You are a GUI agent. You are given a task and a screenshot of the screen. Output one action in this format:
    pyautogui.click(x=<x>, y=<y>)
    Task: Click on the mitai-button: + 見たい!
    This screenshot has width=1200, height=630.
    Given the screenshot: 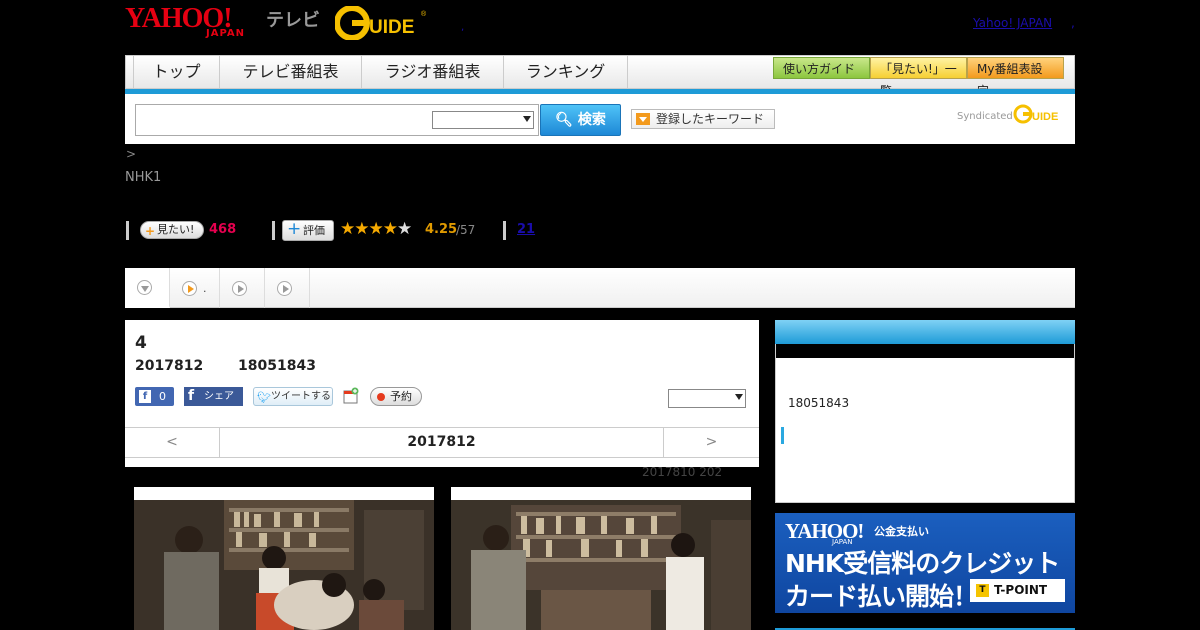 What is the action you would take?
    pyautogui.click(x=172, y=230)
    